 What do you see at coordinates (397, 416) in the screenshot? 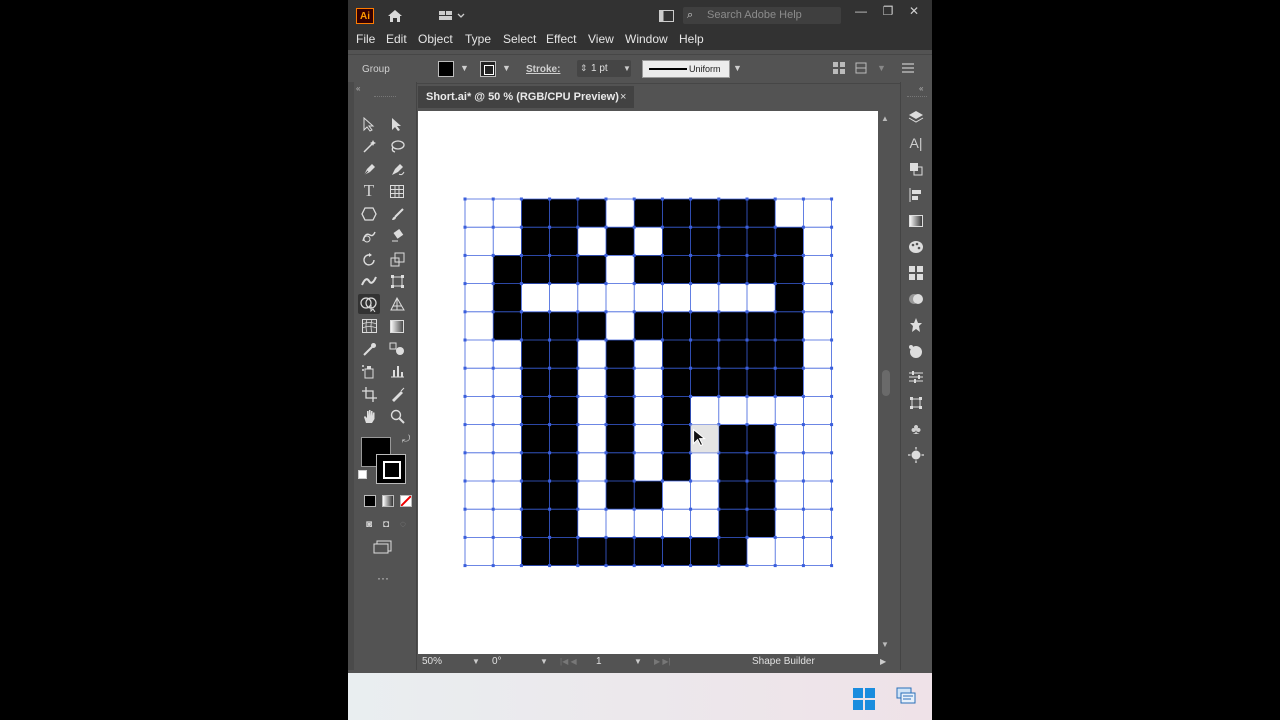
I see `zoom-tool-icon` at bounding box center [397, 416].